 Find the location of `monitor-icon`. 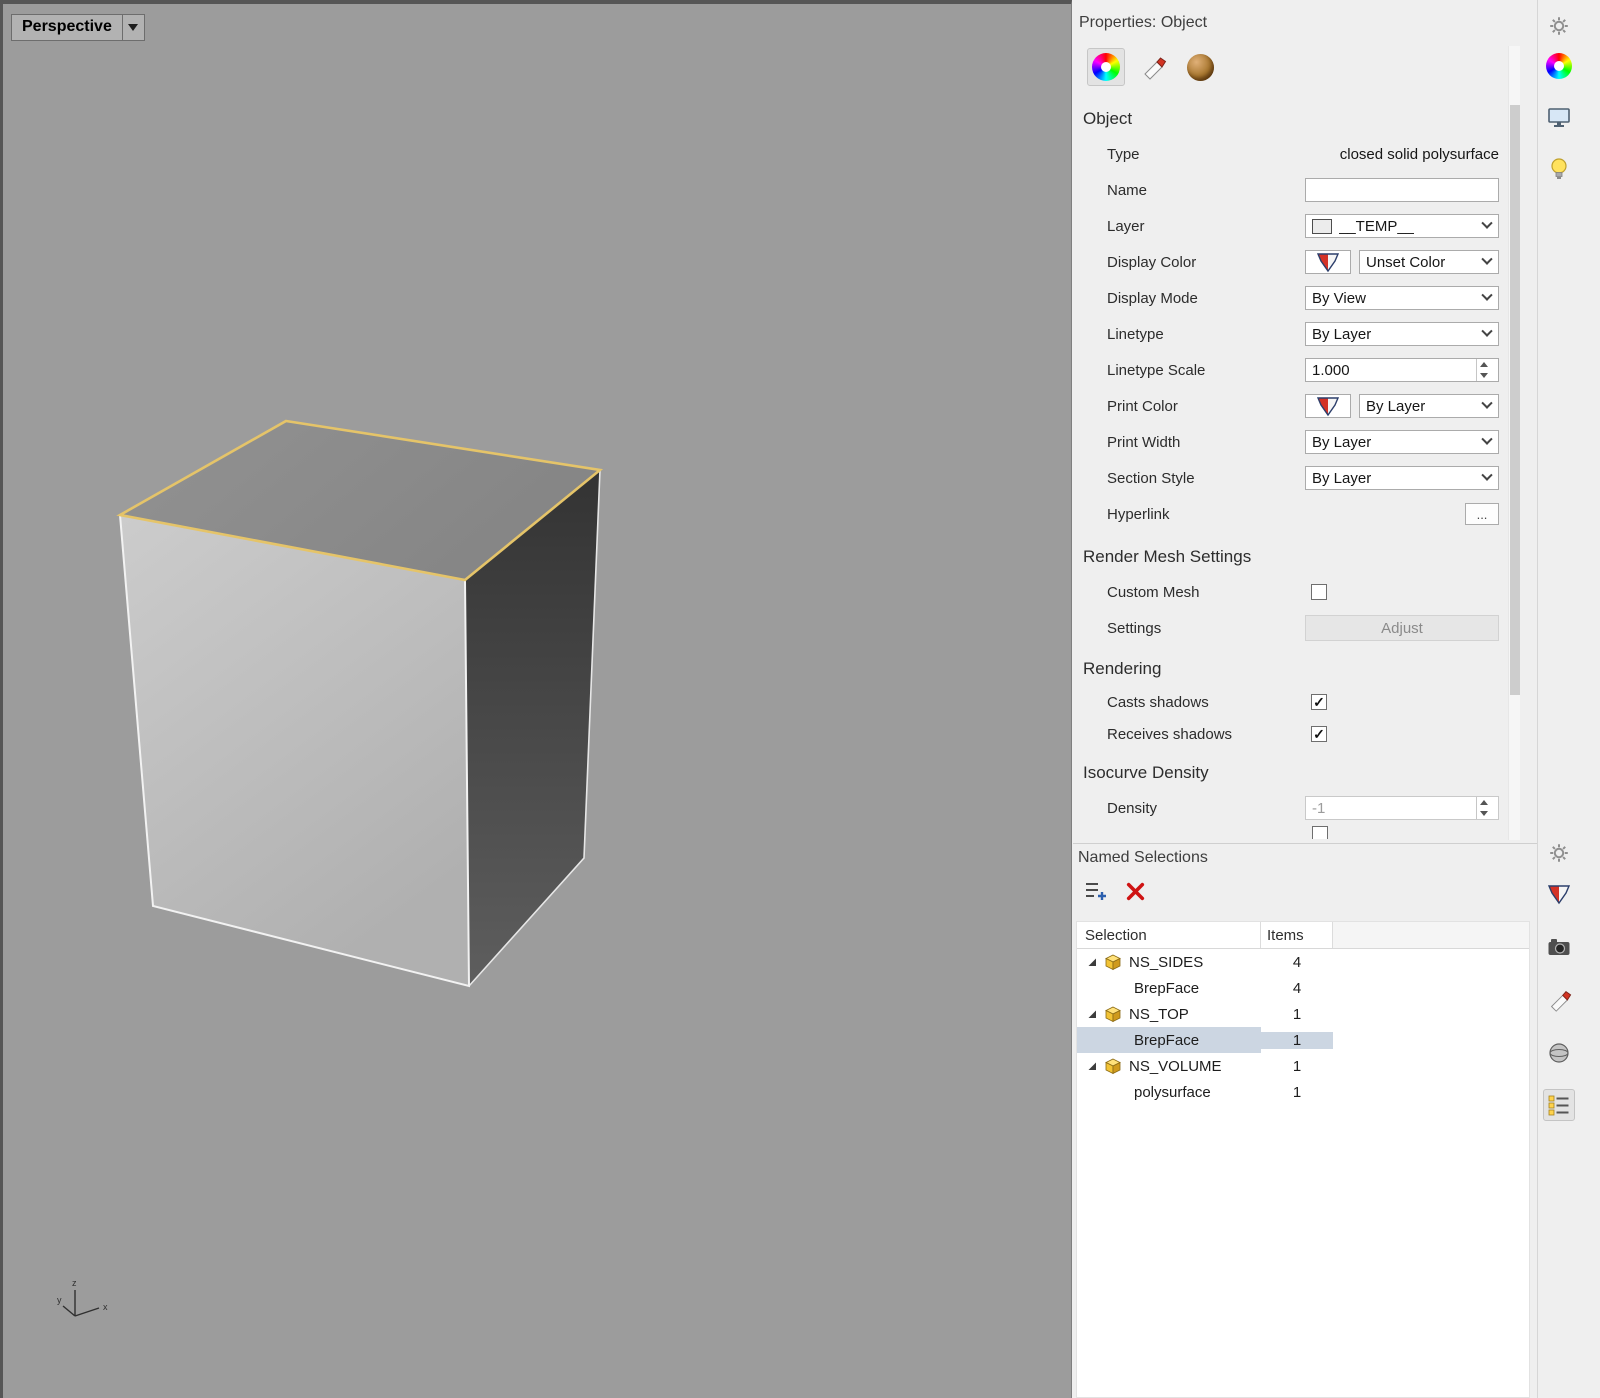

monitor-icon is located at coordinates (1559, 117).